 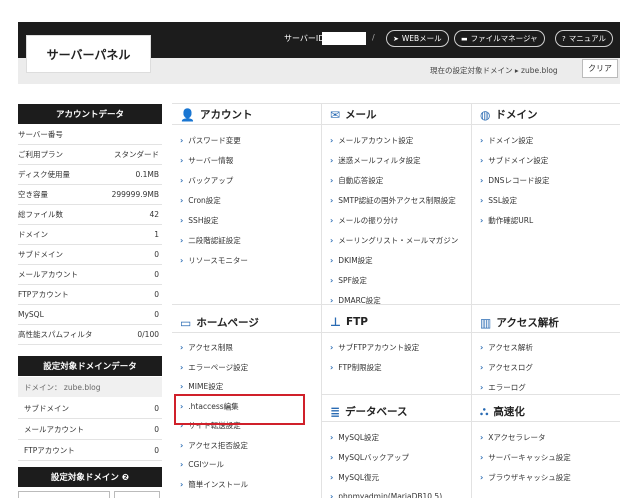 What do you see at coordinates (584, 38) in the screenshot?
I see `manual-button: ? マニュアル` at bounding box center [584, 38].